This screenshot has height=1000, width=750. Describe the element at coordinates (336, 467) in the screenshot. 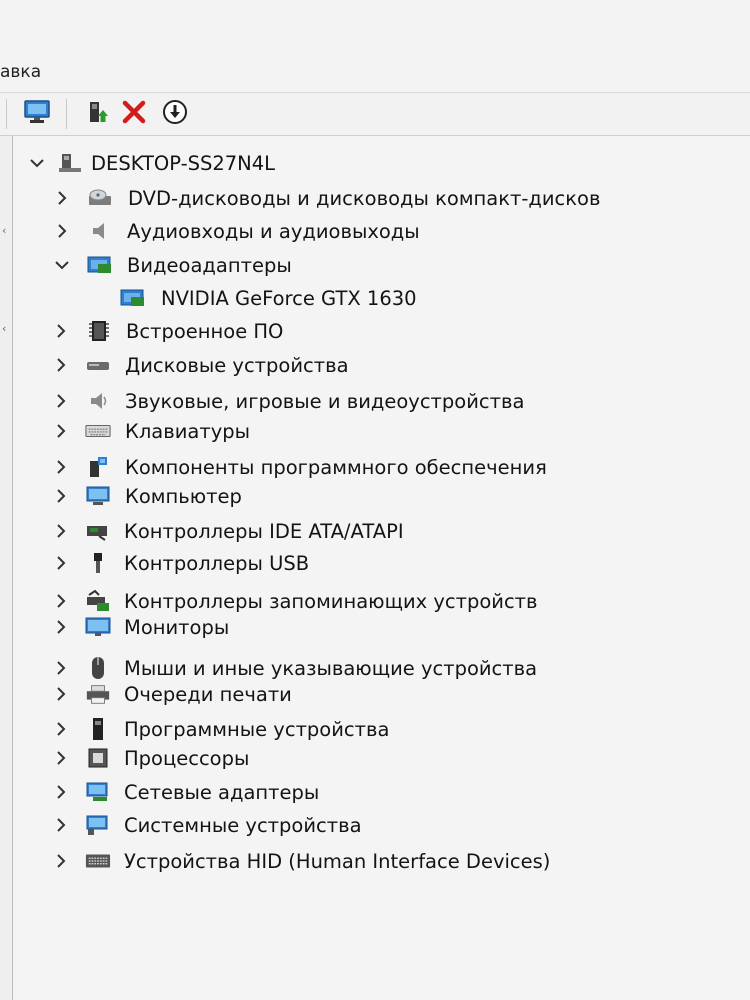

I see `tree-item-label: Компоненты программного обеспечения` at that location.